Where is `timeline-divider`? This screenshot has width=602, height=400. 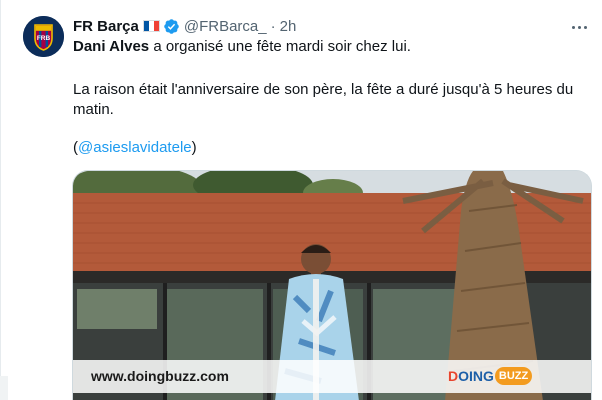
timeline-divider is located at coordinates (0, 200).